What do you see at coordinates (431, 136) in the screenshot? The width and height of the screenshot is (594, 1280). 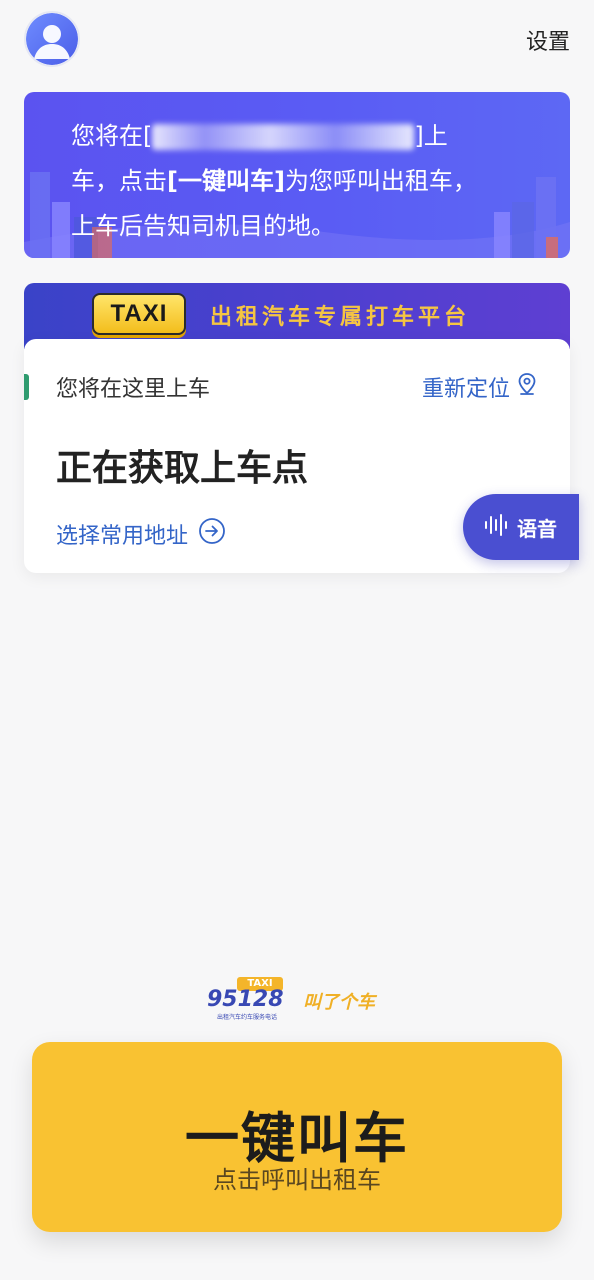 I see `banner-line1-suffix: ]上` at bounding box center [431, 136].